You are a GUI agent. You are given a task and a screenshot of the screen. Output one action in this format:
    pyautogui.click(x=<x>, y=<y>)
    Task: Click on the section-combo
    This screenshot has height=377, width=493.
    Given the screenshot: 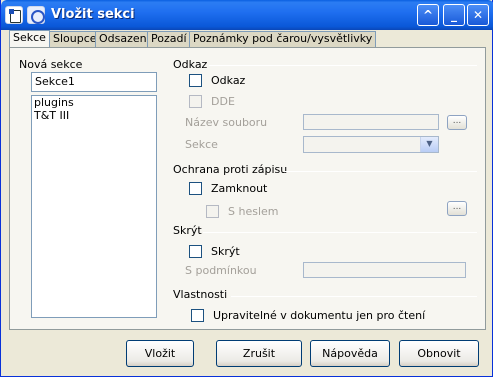 What is the action you would take?
    pyautogui.click(x=371, y=144)
    